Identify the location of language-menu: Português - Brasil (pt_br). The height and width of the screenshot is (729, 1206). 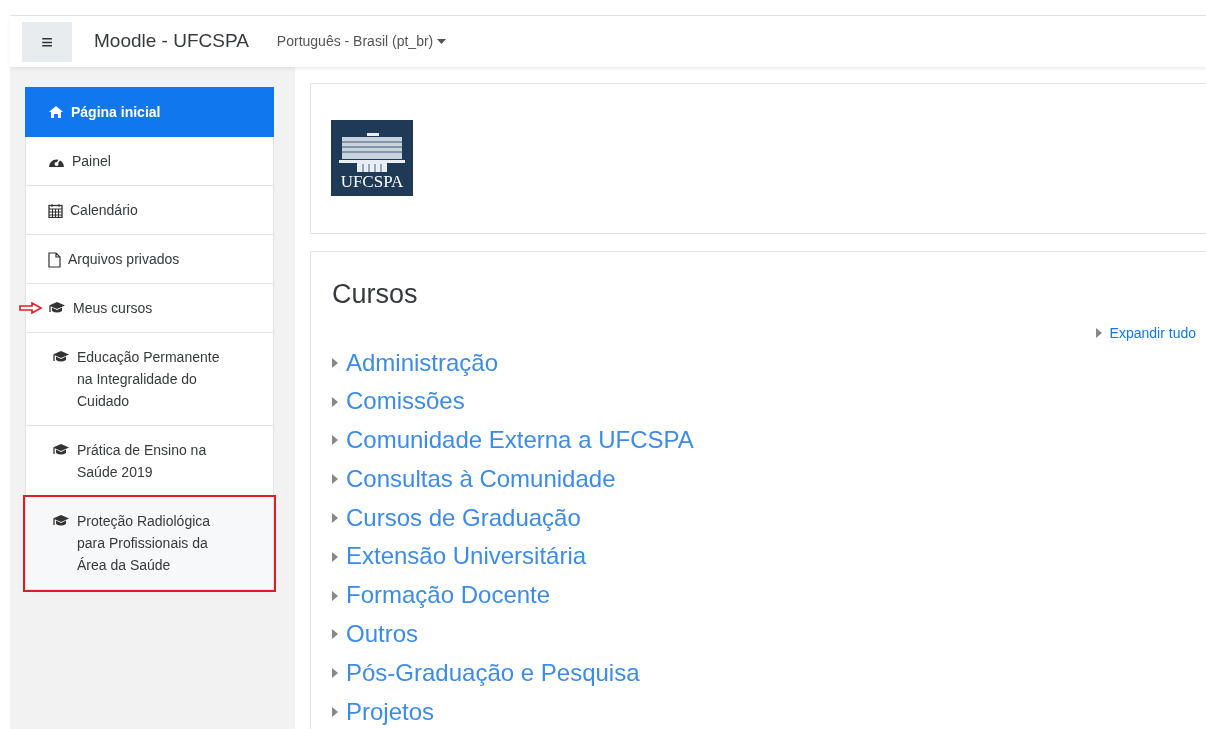
(361, 41).